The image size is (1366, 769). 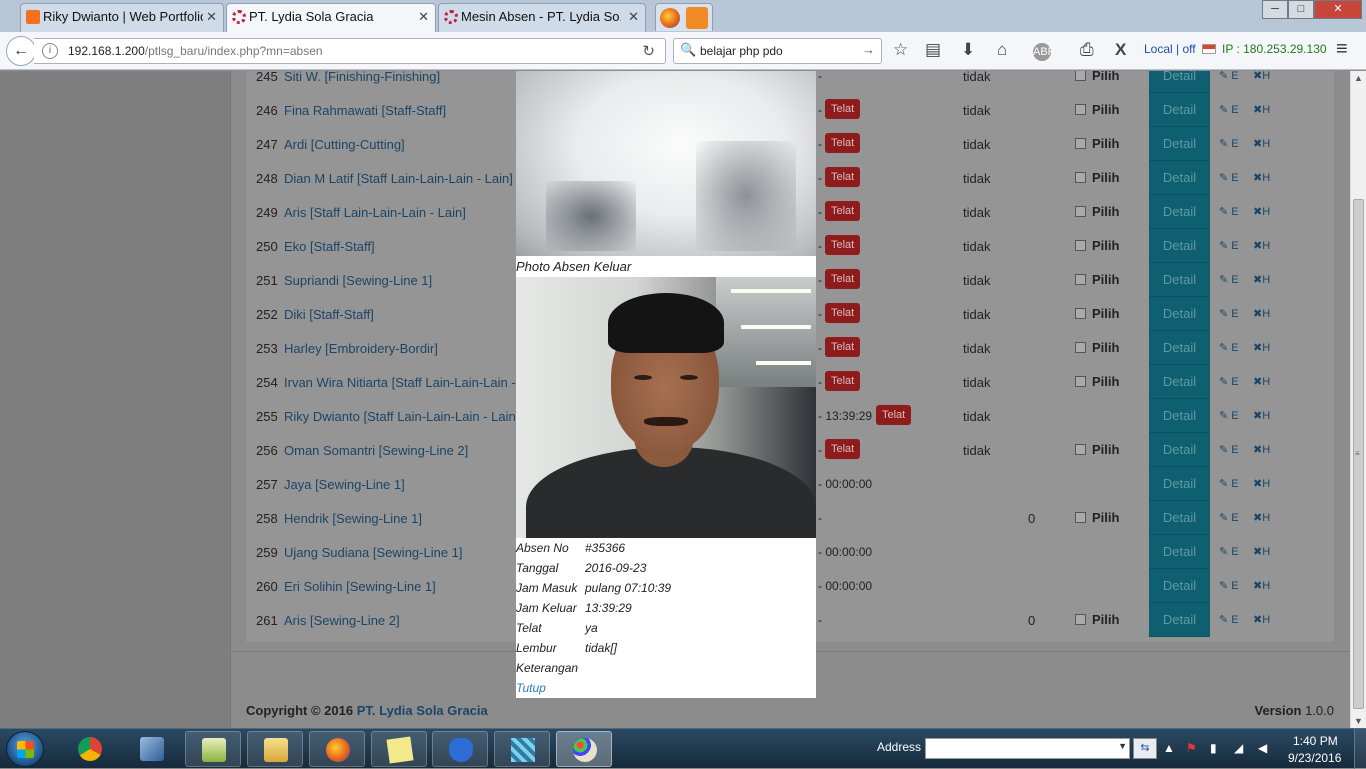 I want to click on maximize-button: □, so click(x=1301, y=9).